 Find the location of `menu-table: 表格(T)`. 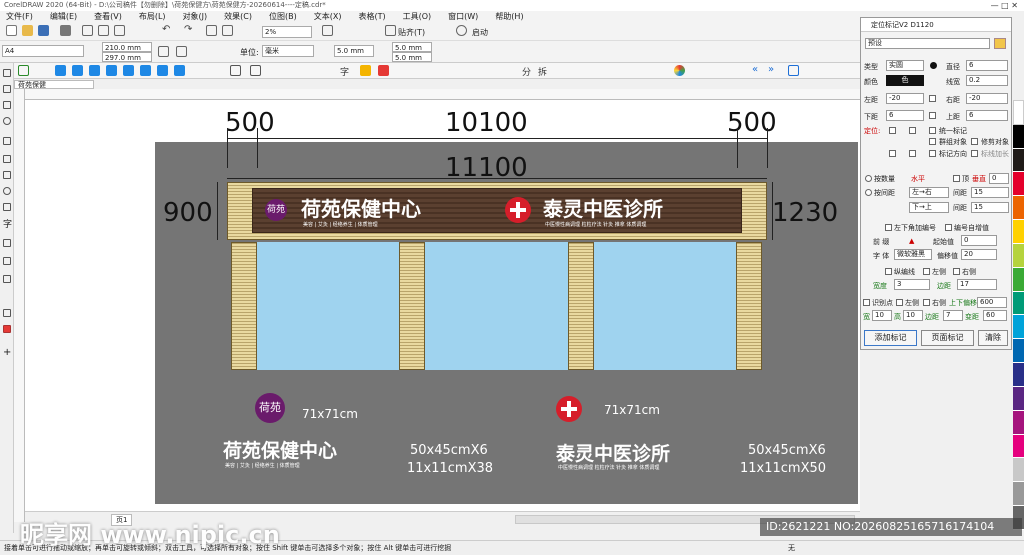

menu-table: 表格(T) is located at coordinates (371, 17).